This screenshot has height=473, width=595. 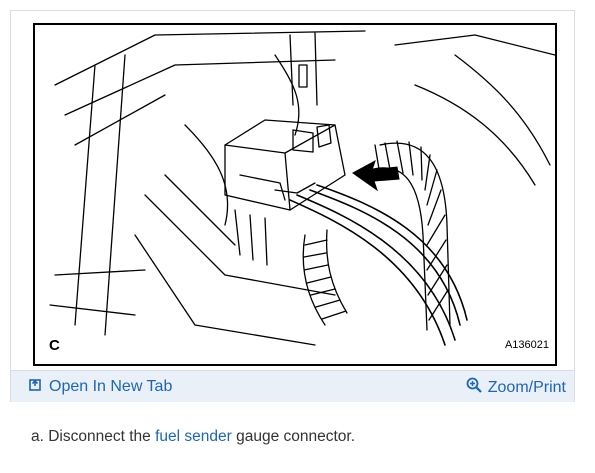 I want to click on zoom-print-label: Zoom/Print, so click(x=526, y=387).